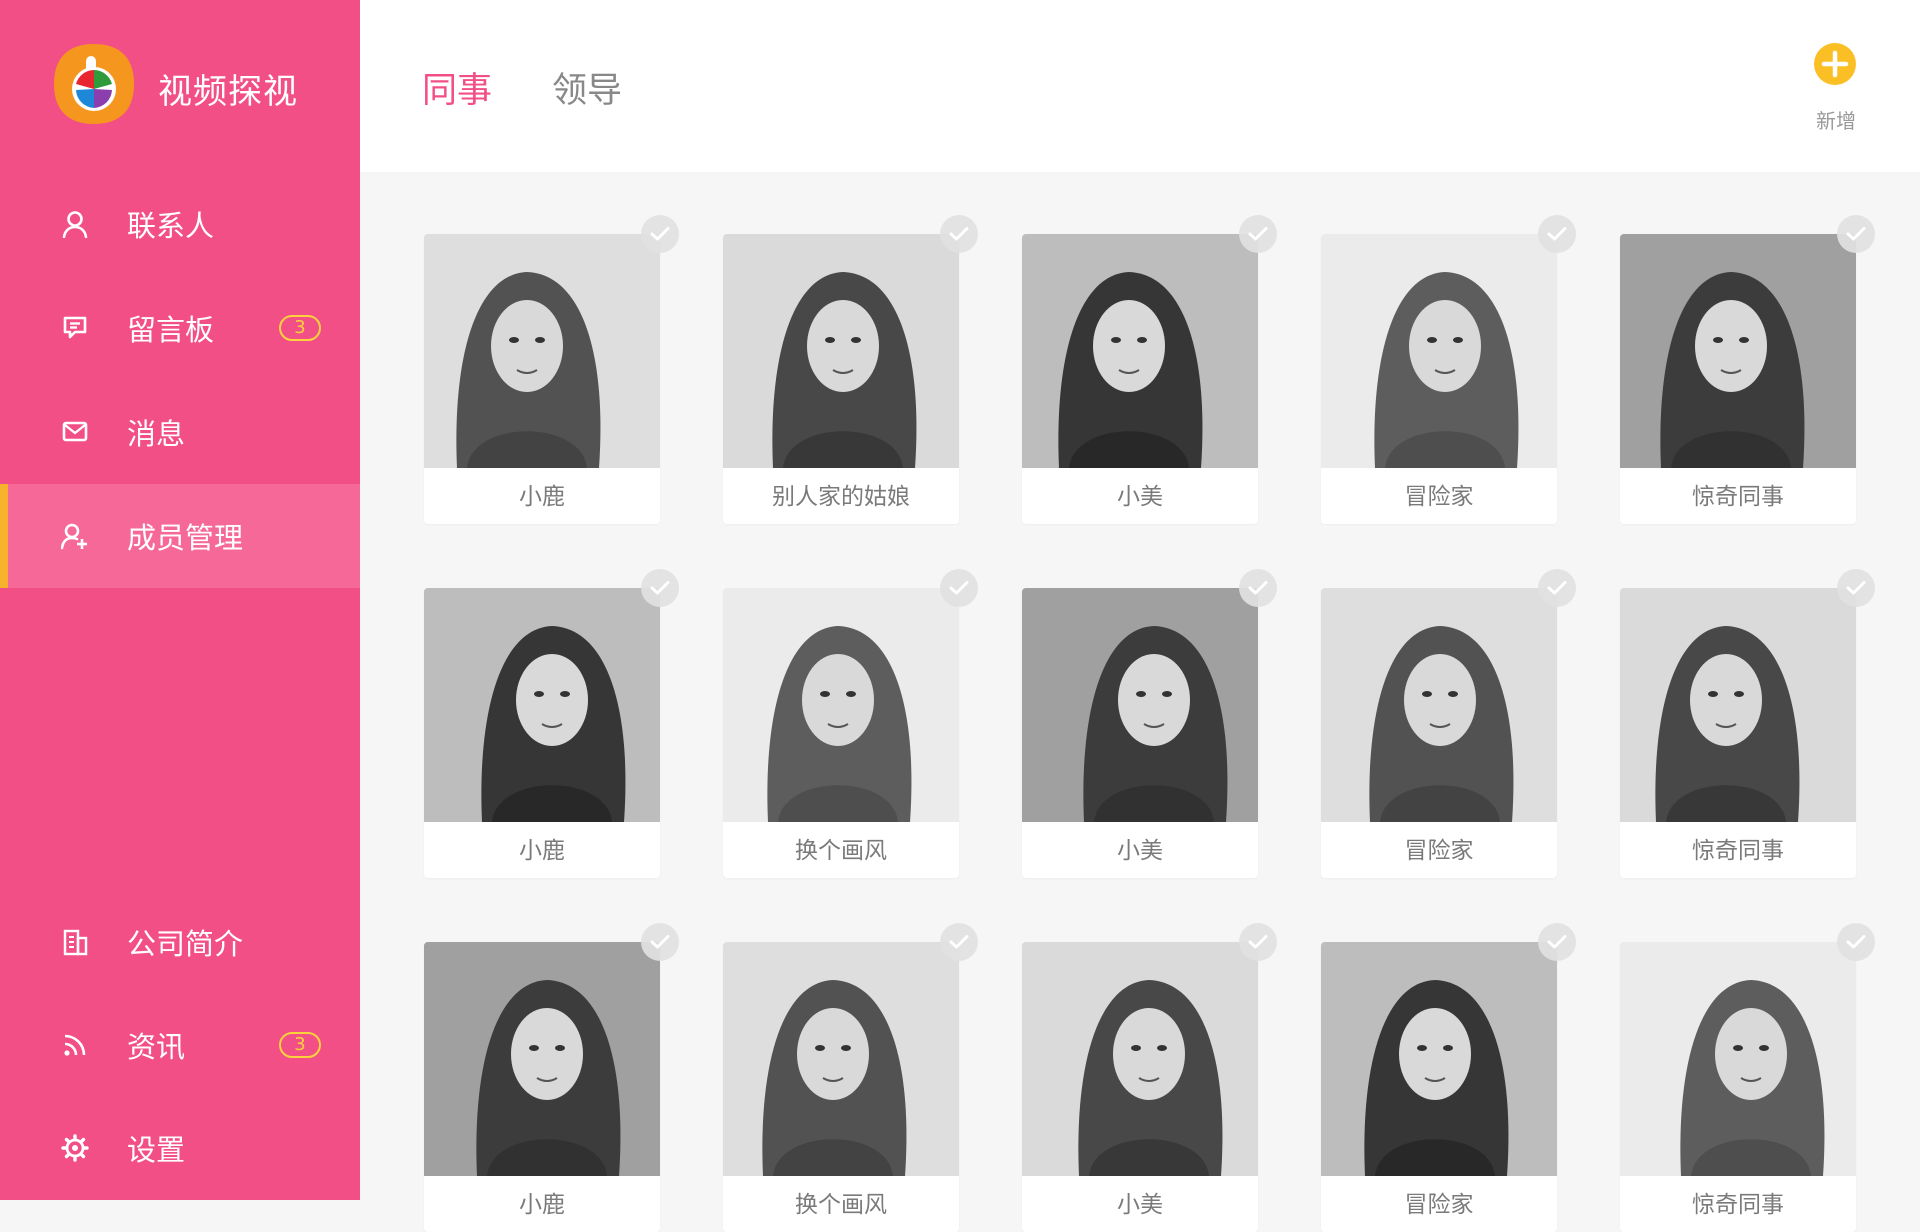 Image resolution: width=1920 pixels, height=1232 pixels. I want to click on sidebar-item-settings: 设置, so click(180, 1148).